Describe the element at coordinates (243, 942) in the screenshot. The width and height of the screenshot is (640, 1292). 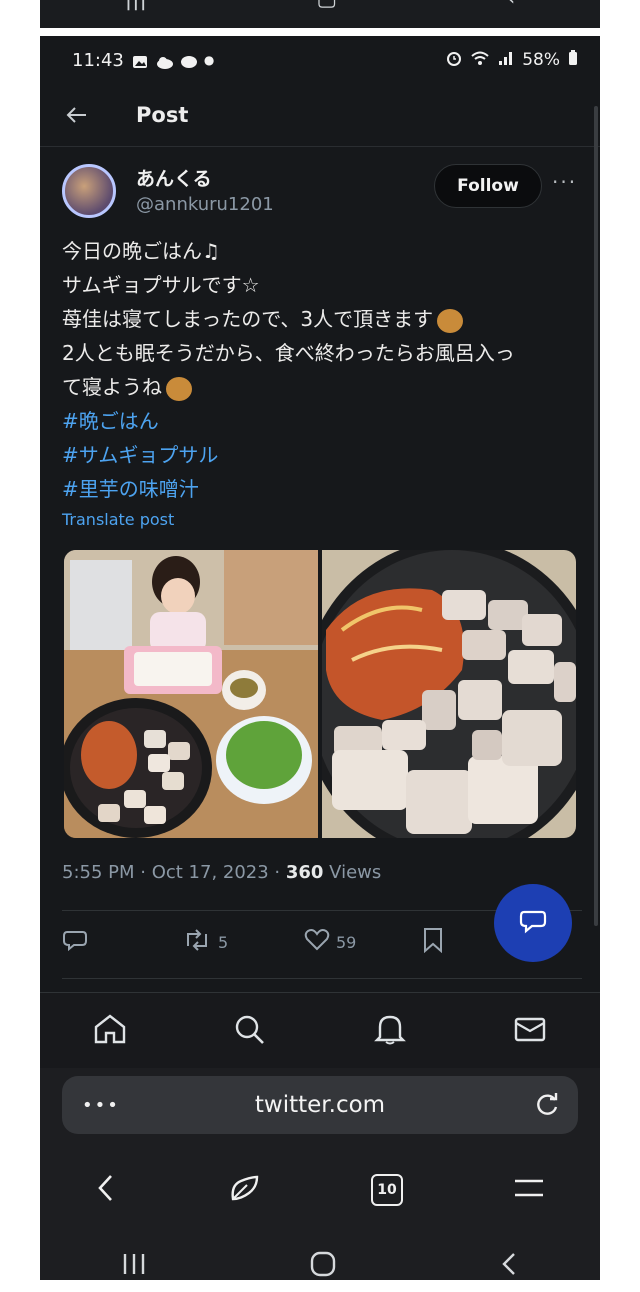
I see `retweet-button: 5` at that location.